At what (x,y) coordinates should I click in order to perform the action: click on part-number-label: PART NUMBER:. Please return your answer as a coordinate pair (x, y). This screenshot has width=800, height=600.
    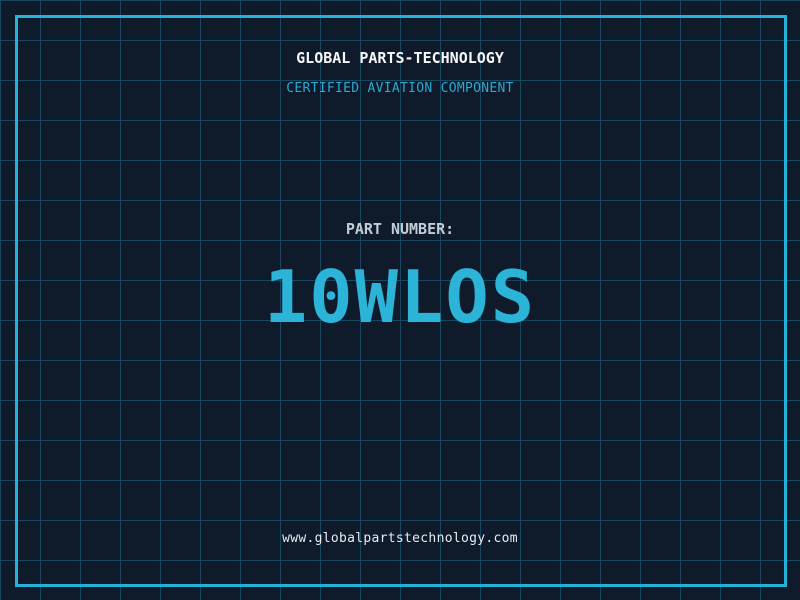
    Looking at the image, I should click on (400, 229).